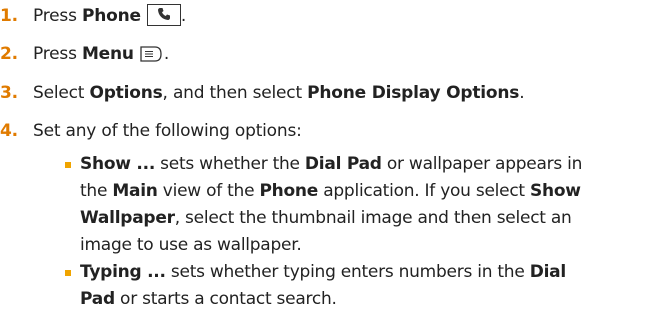 The width and height of the screenshot is (649, 316). Describe the element at coordinates (151, 54) in the screenshot. I see `menu-key-icon` at that location.